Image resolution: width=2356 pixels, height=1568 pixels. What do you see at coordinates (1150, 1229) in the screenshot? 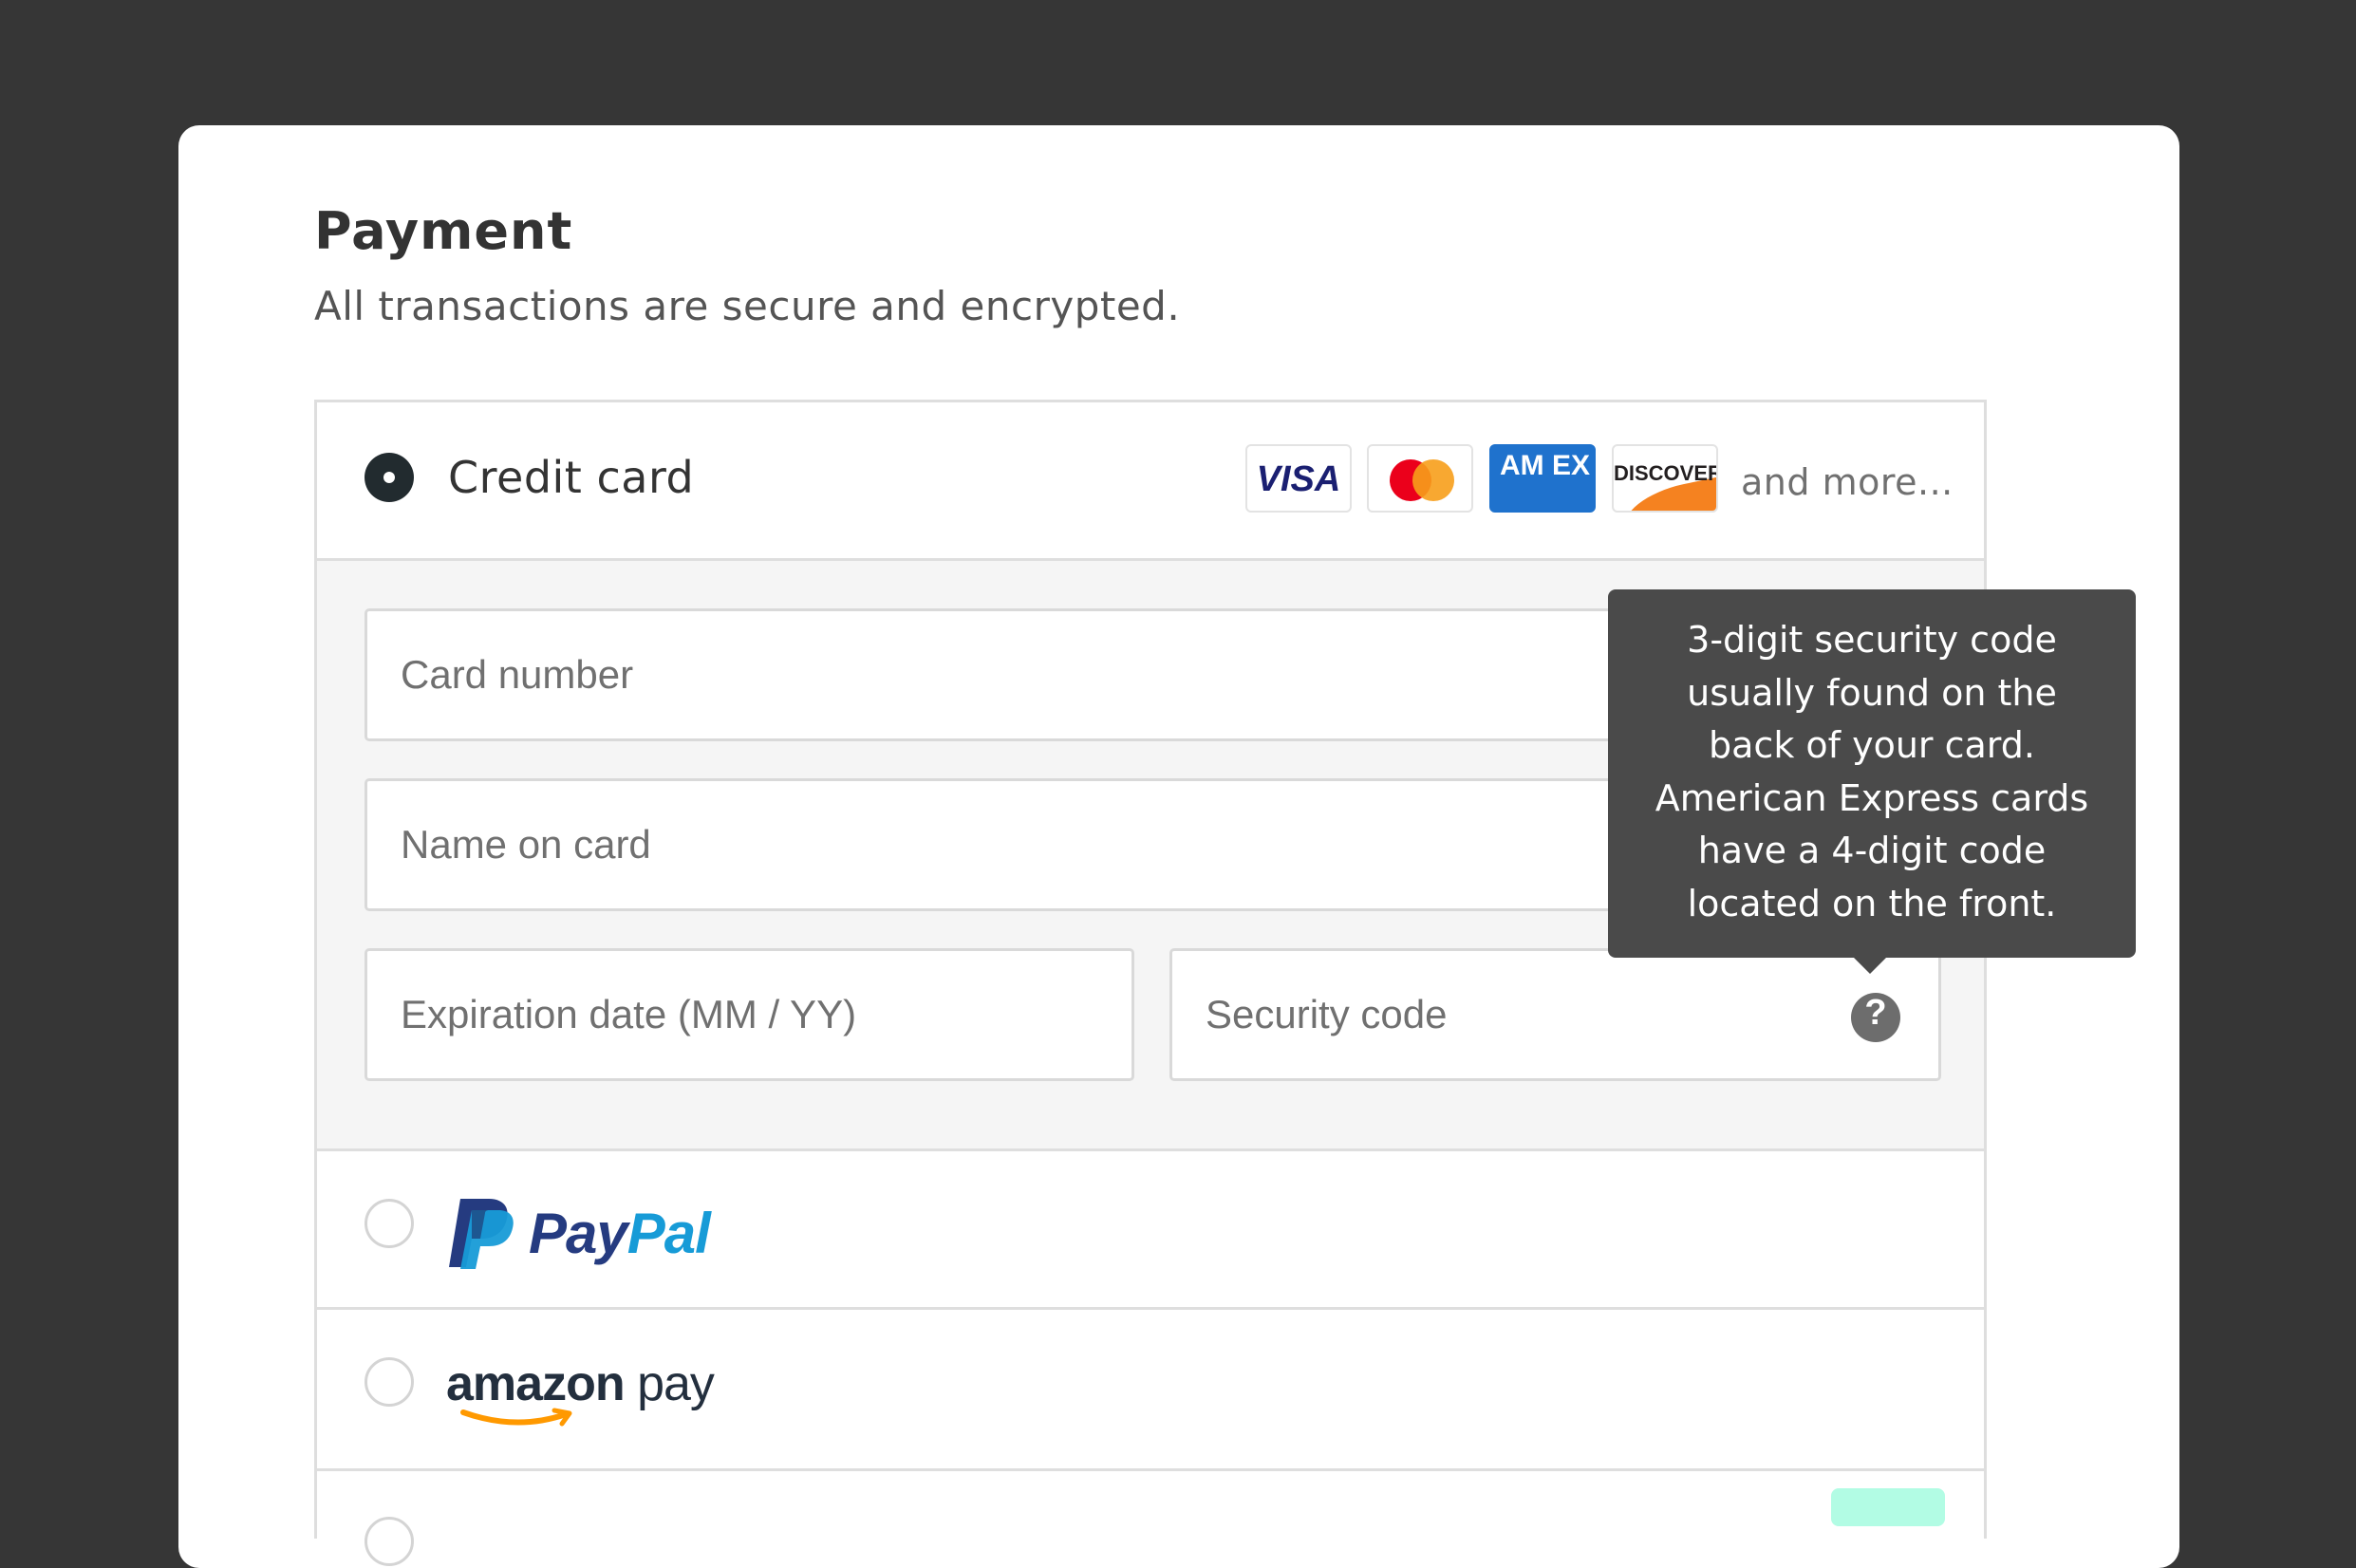
I see `paypal-option: PayPal` at bounding box center [1150, 1229].